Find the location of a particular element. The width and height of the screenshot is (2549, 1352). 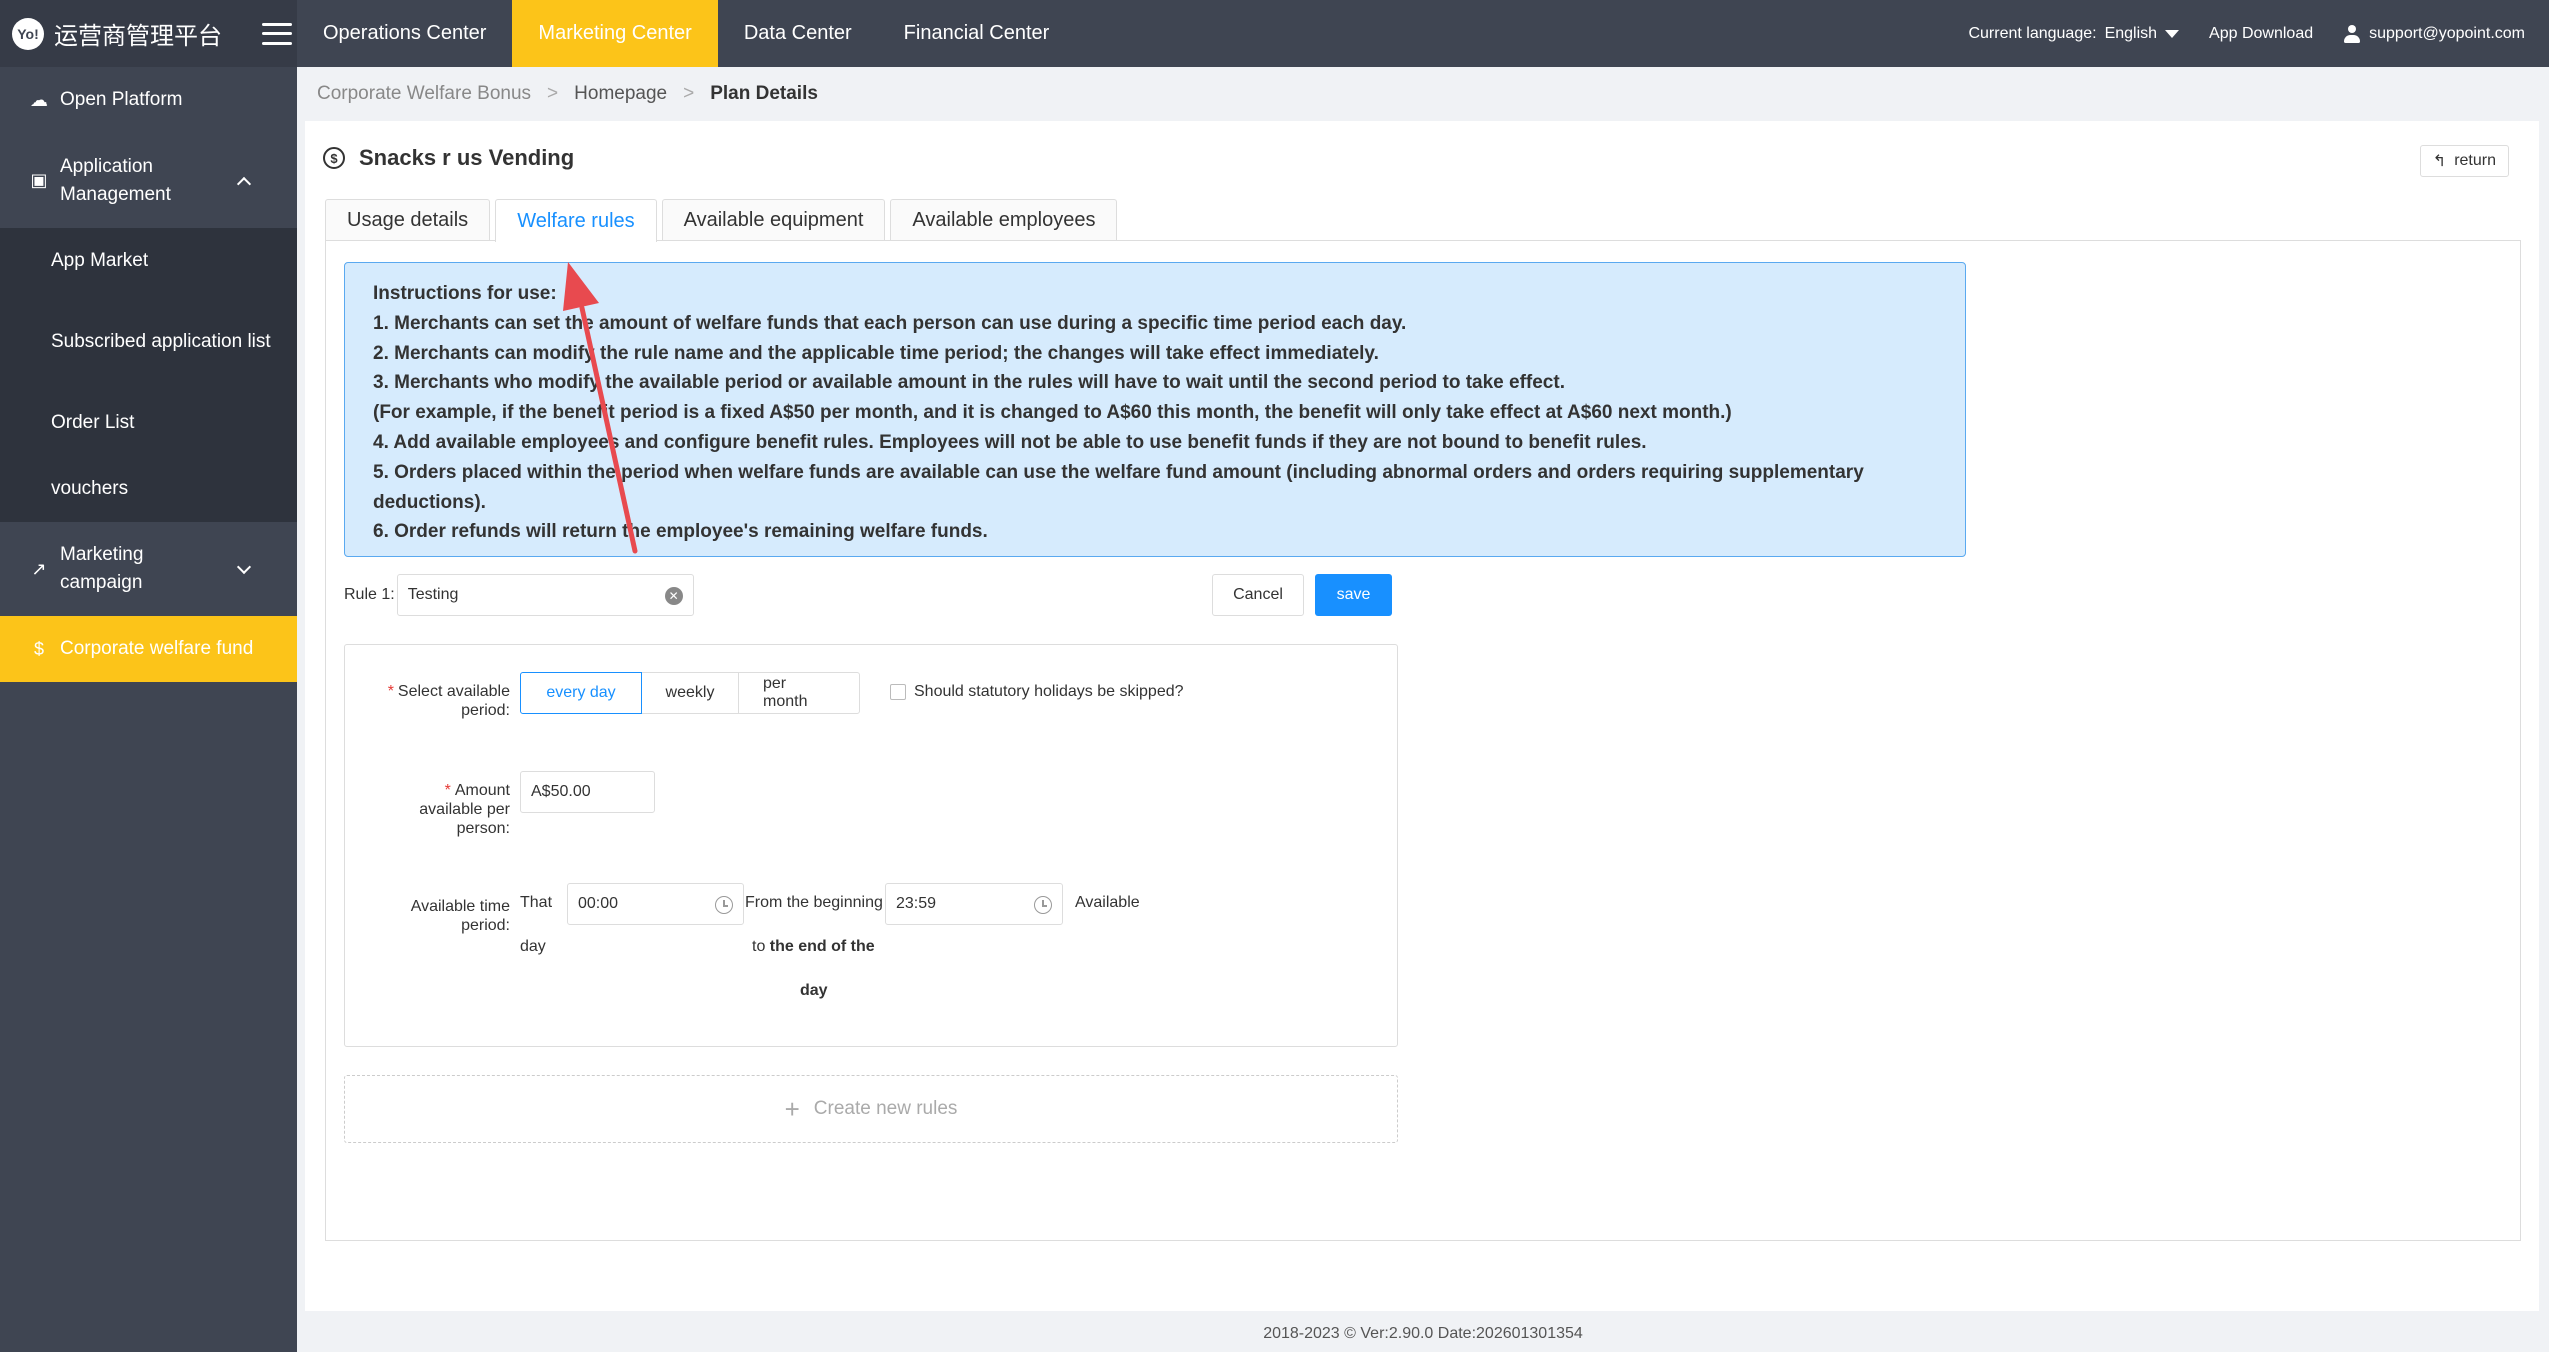

plus-icon: + is located at coordinates (792, 1108).